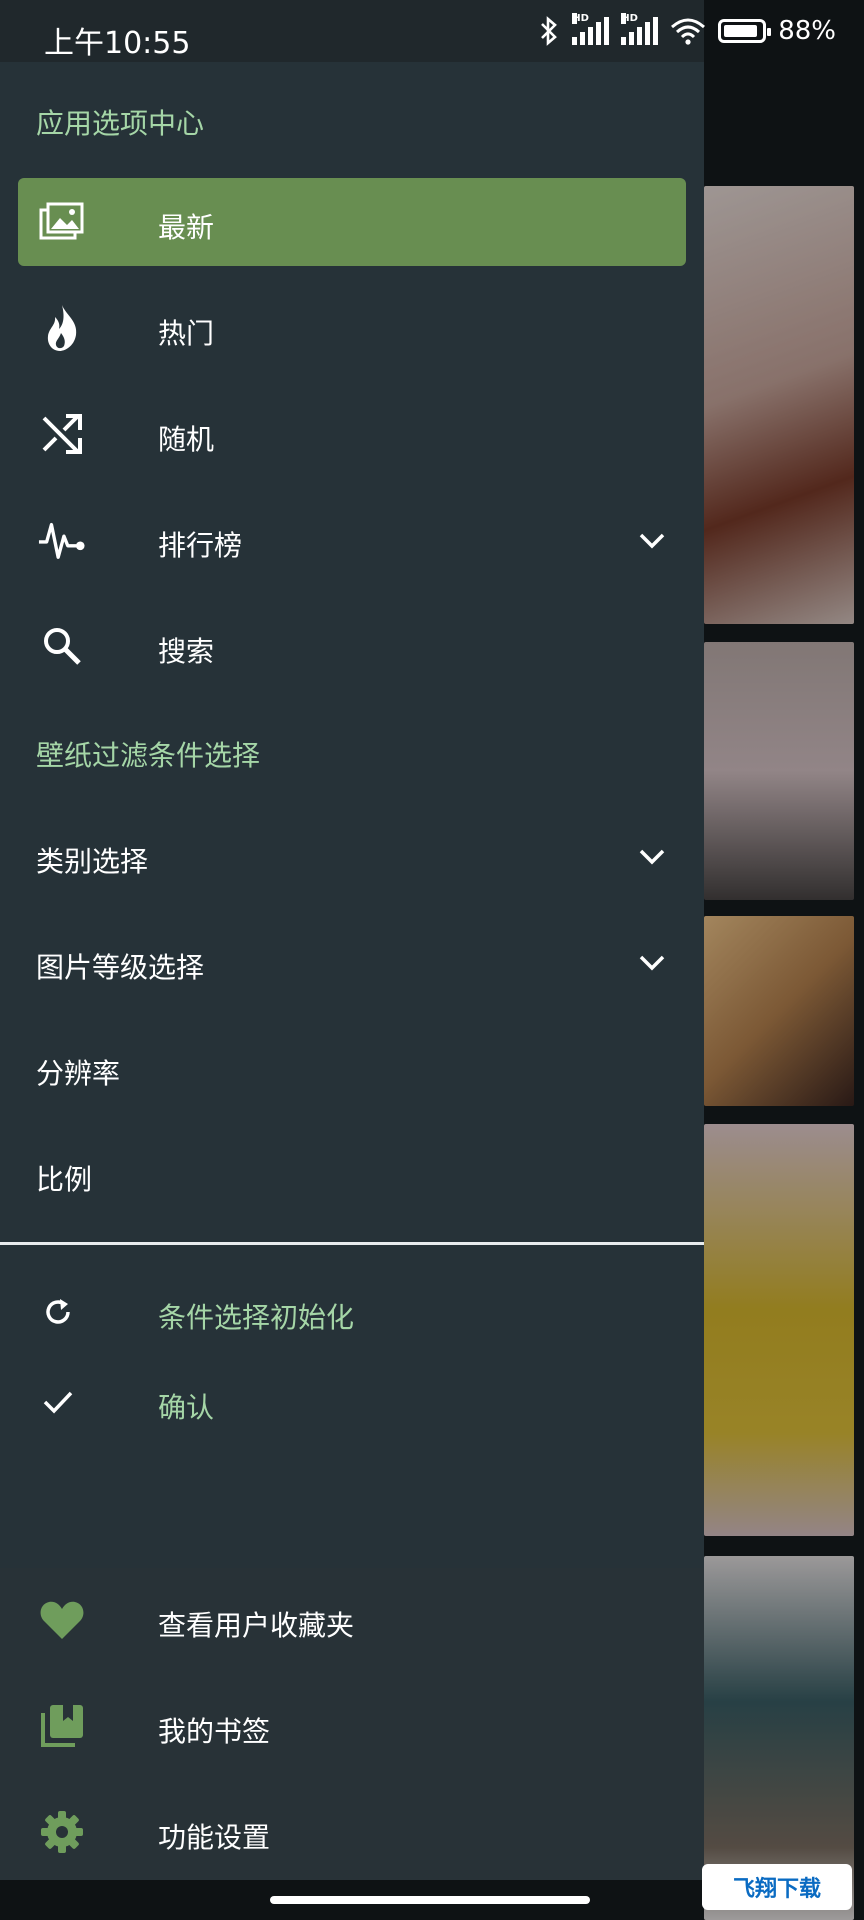 This screenshot has width=864, height=1920. Describe the element at coordinates (629, 18) in the screenshot. I see `hd-label-2: HD` at that location.